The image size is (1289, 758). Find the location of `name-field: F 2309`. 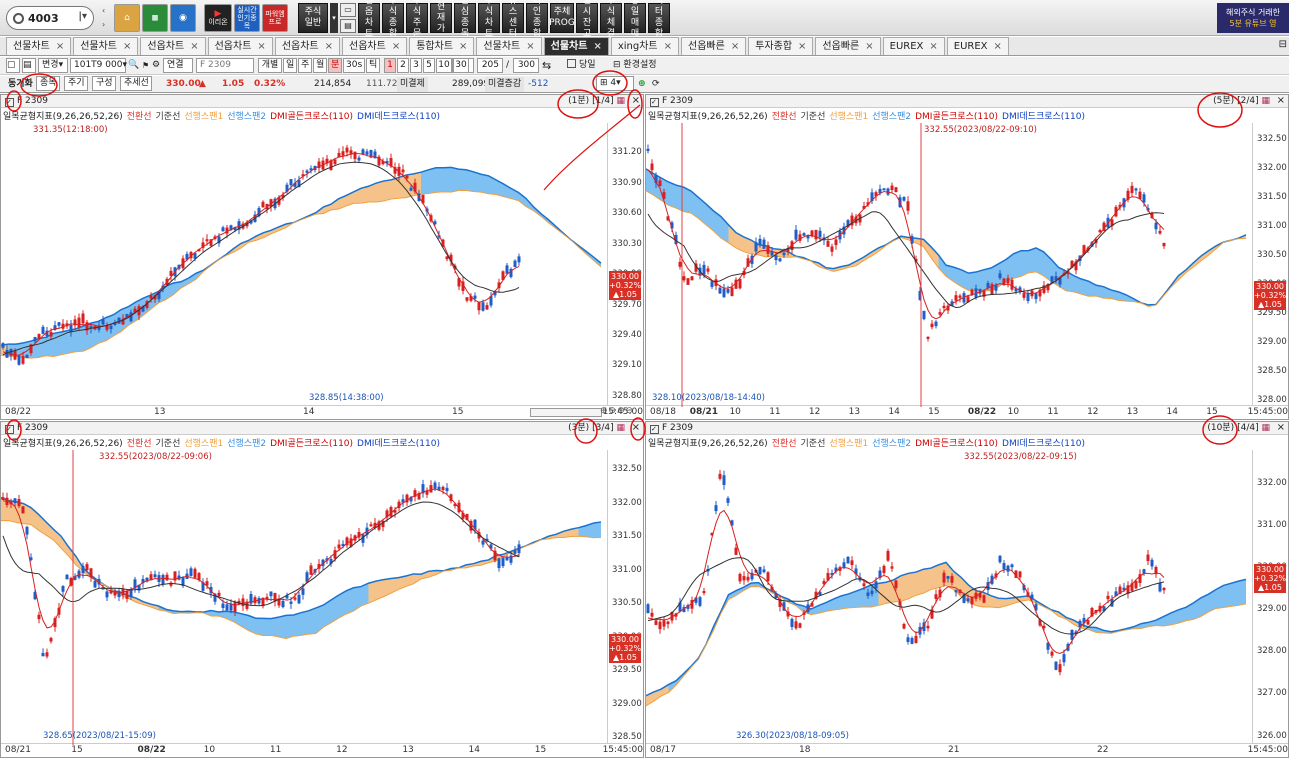

name-field: F 2309 is located at coordinates (225, 65).